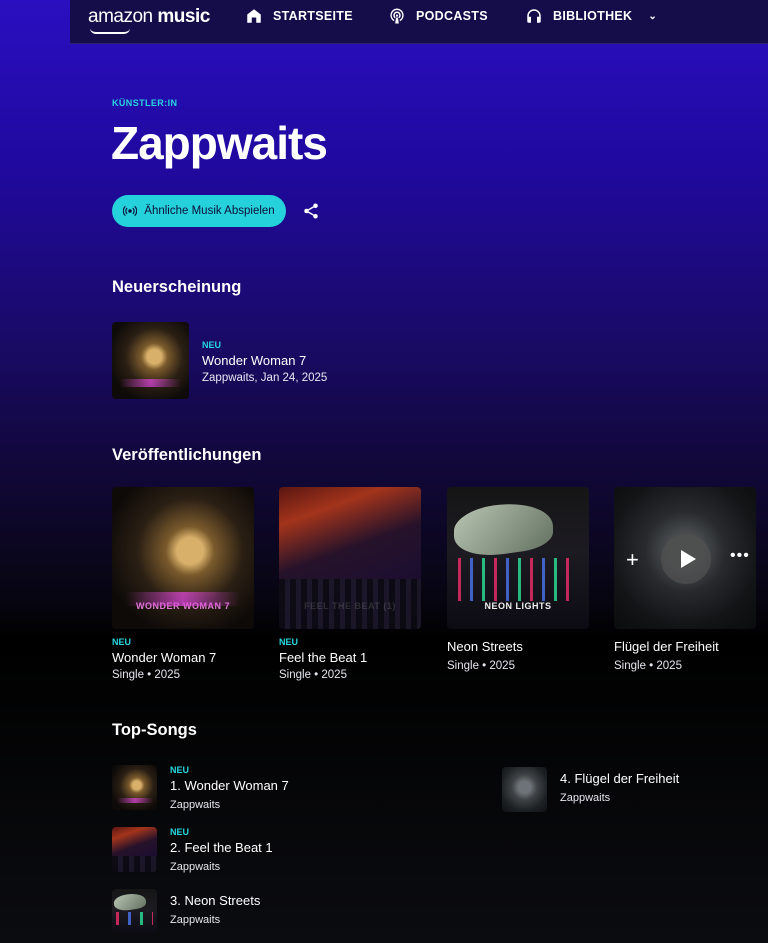 The height and width of the screenshot is (943, 768). What do you see at coordinates (145, 103) in the screenshot?
I see `artist-eyebrow: KÜNSTLER:IN` at bounding box center [145, 103].